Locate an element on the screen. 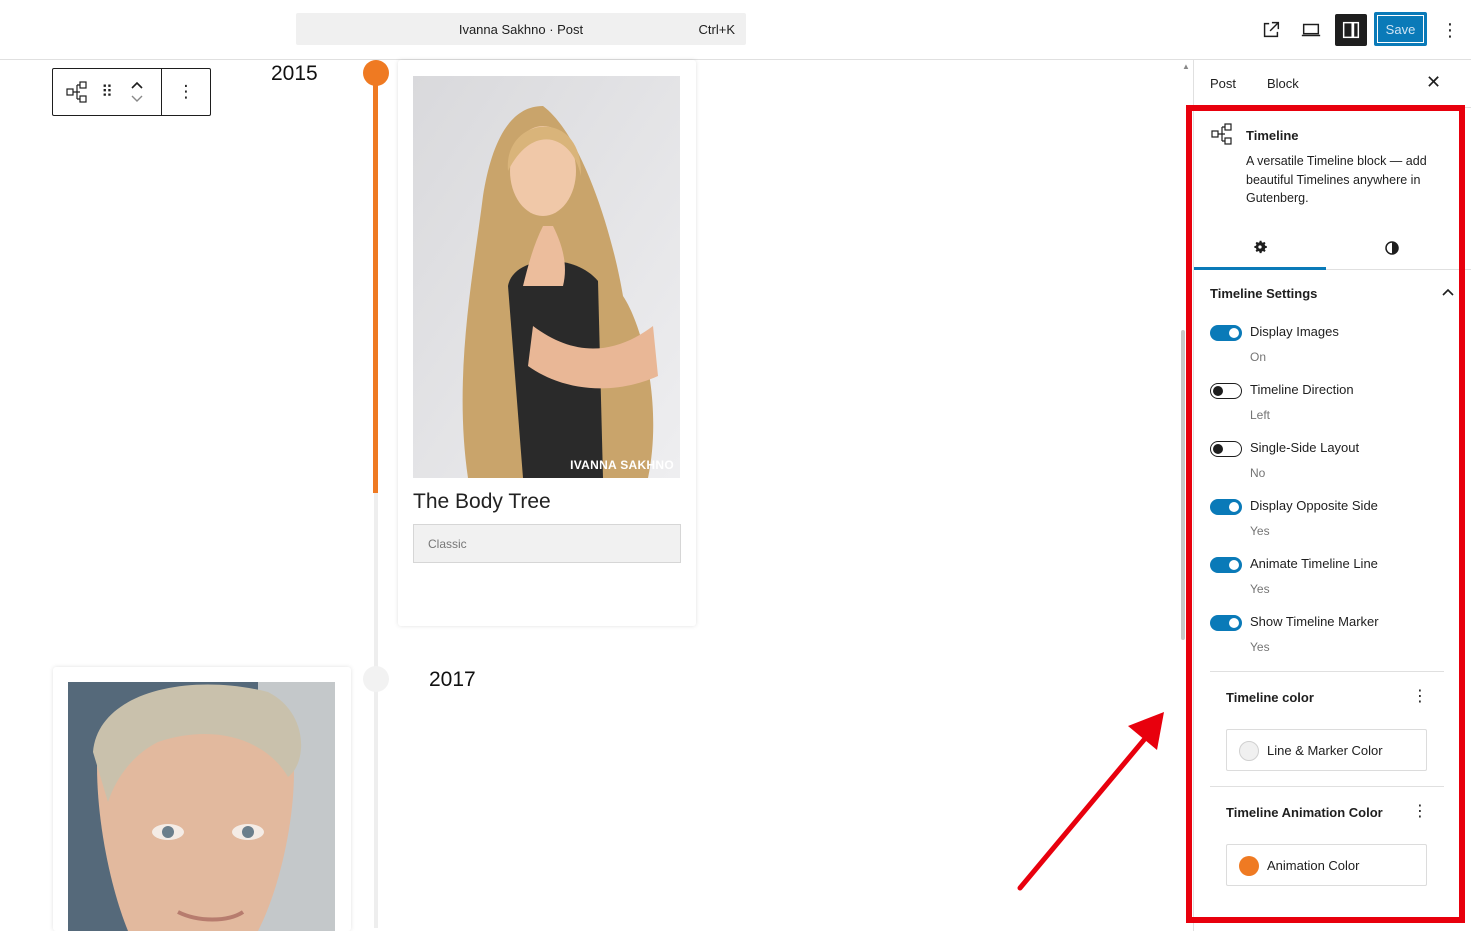  timeline-card is located at coordinates (202, 799).